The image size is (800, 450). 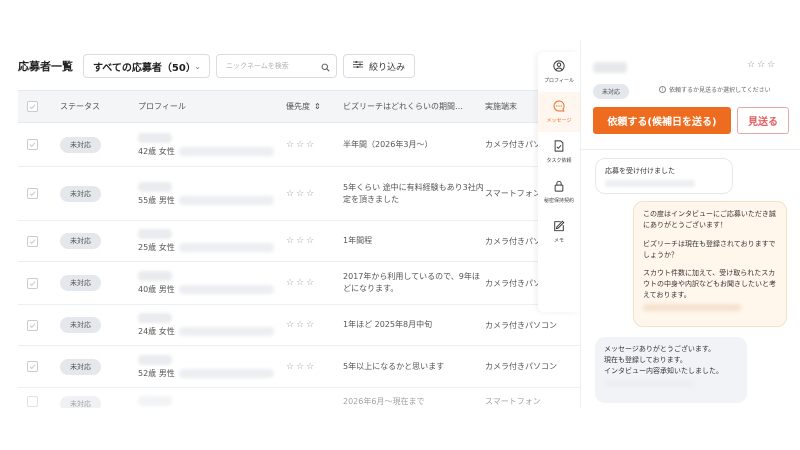 I want to click on filter-button: 絞り込み, so click(x=379, y=66).